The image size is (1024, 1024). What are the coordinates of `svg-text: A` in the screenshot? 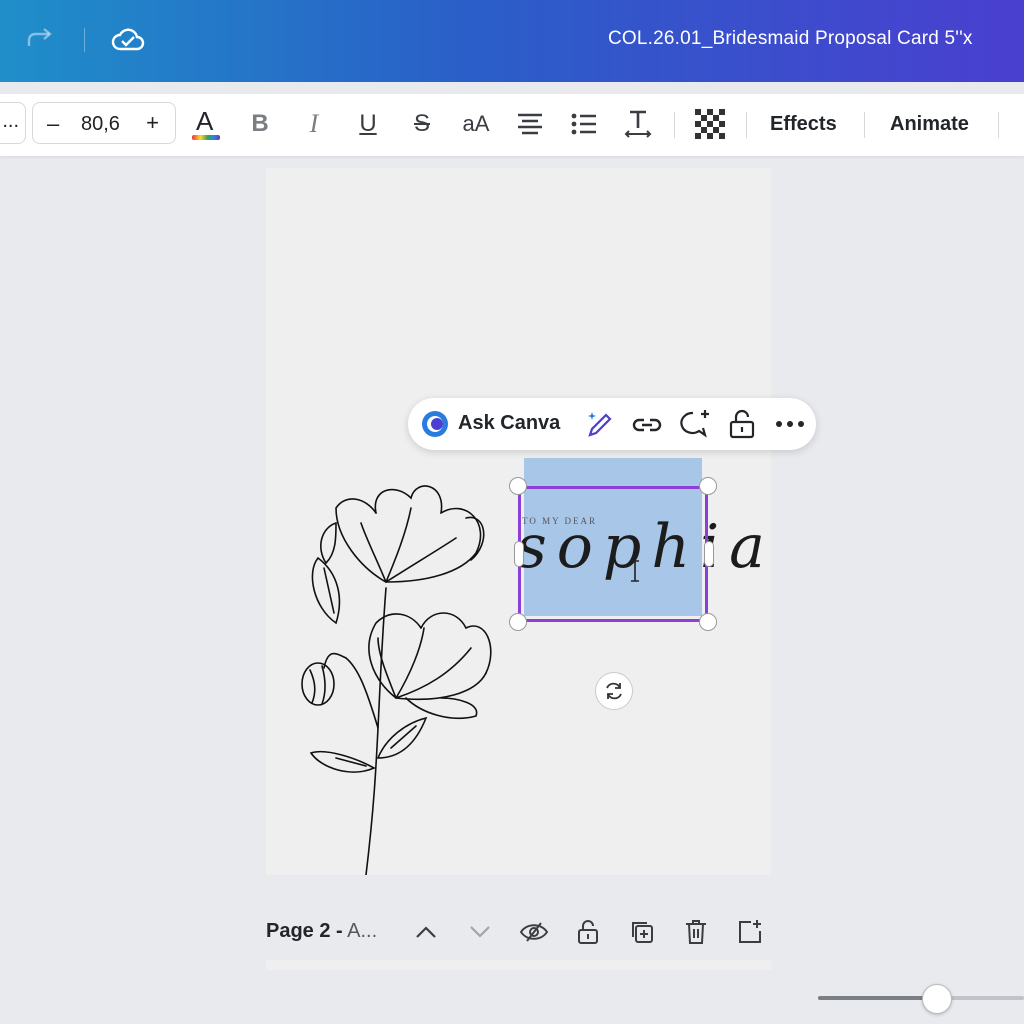 It's located at (205, 121).